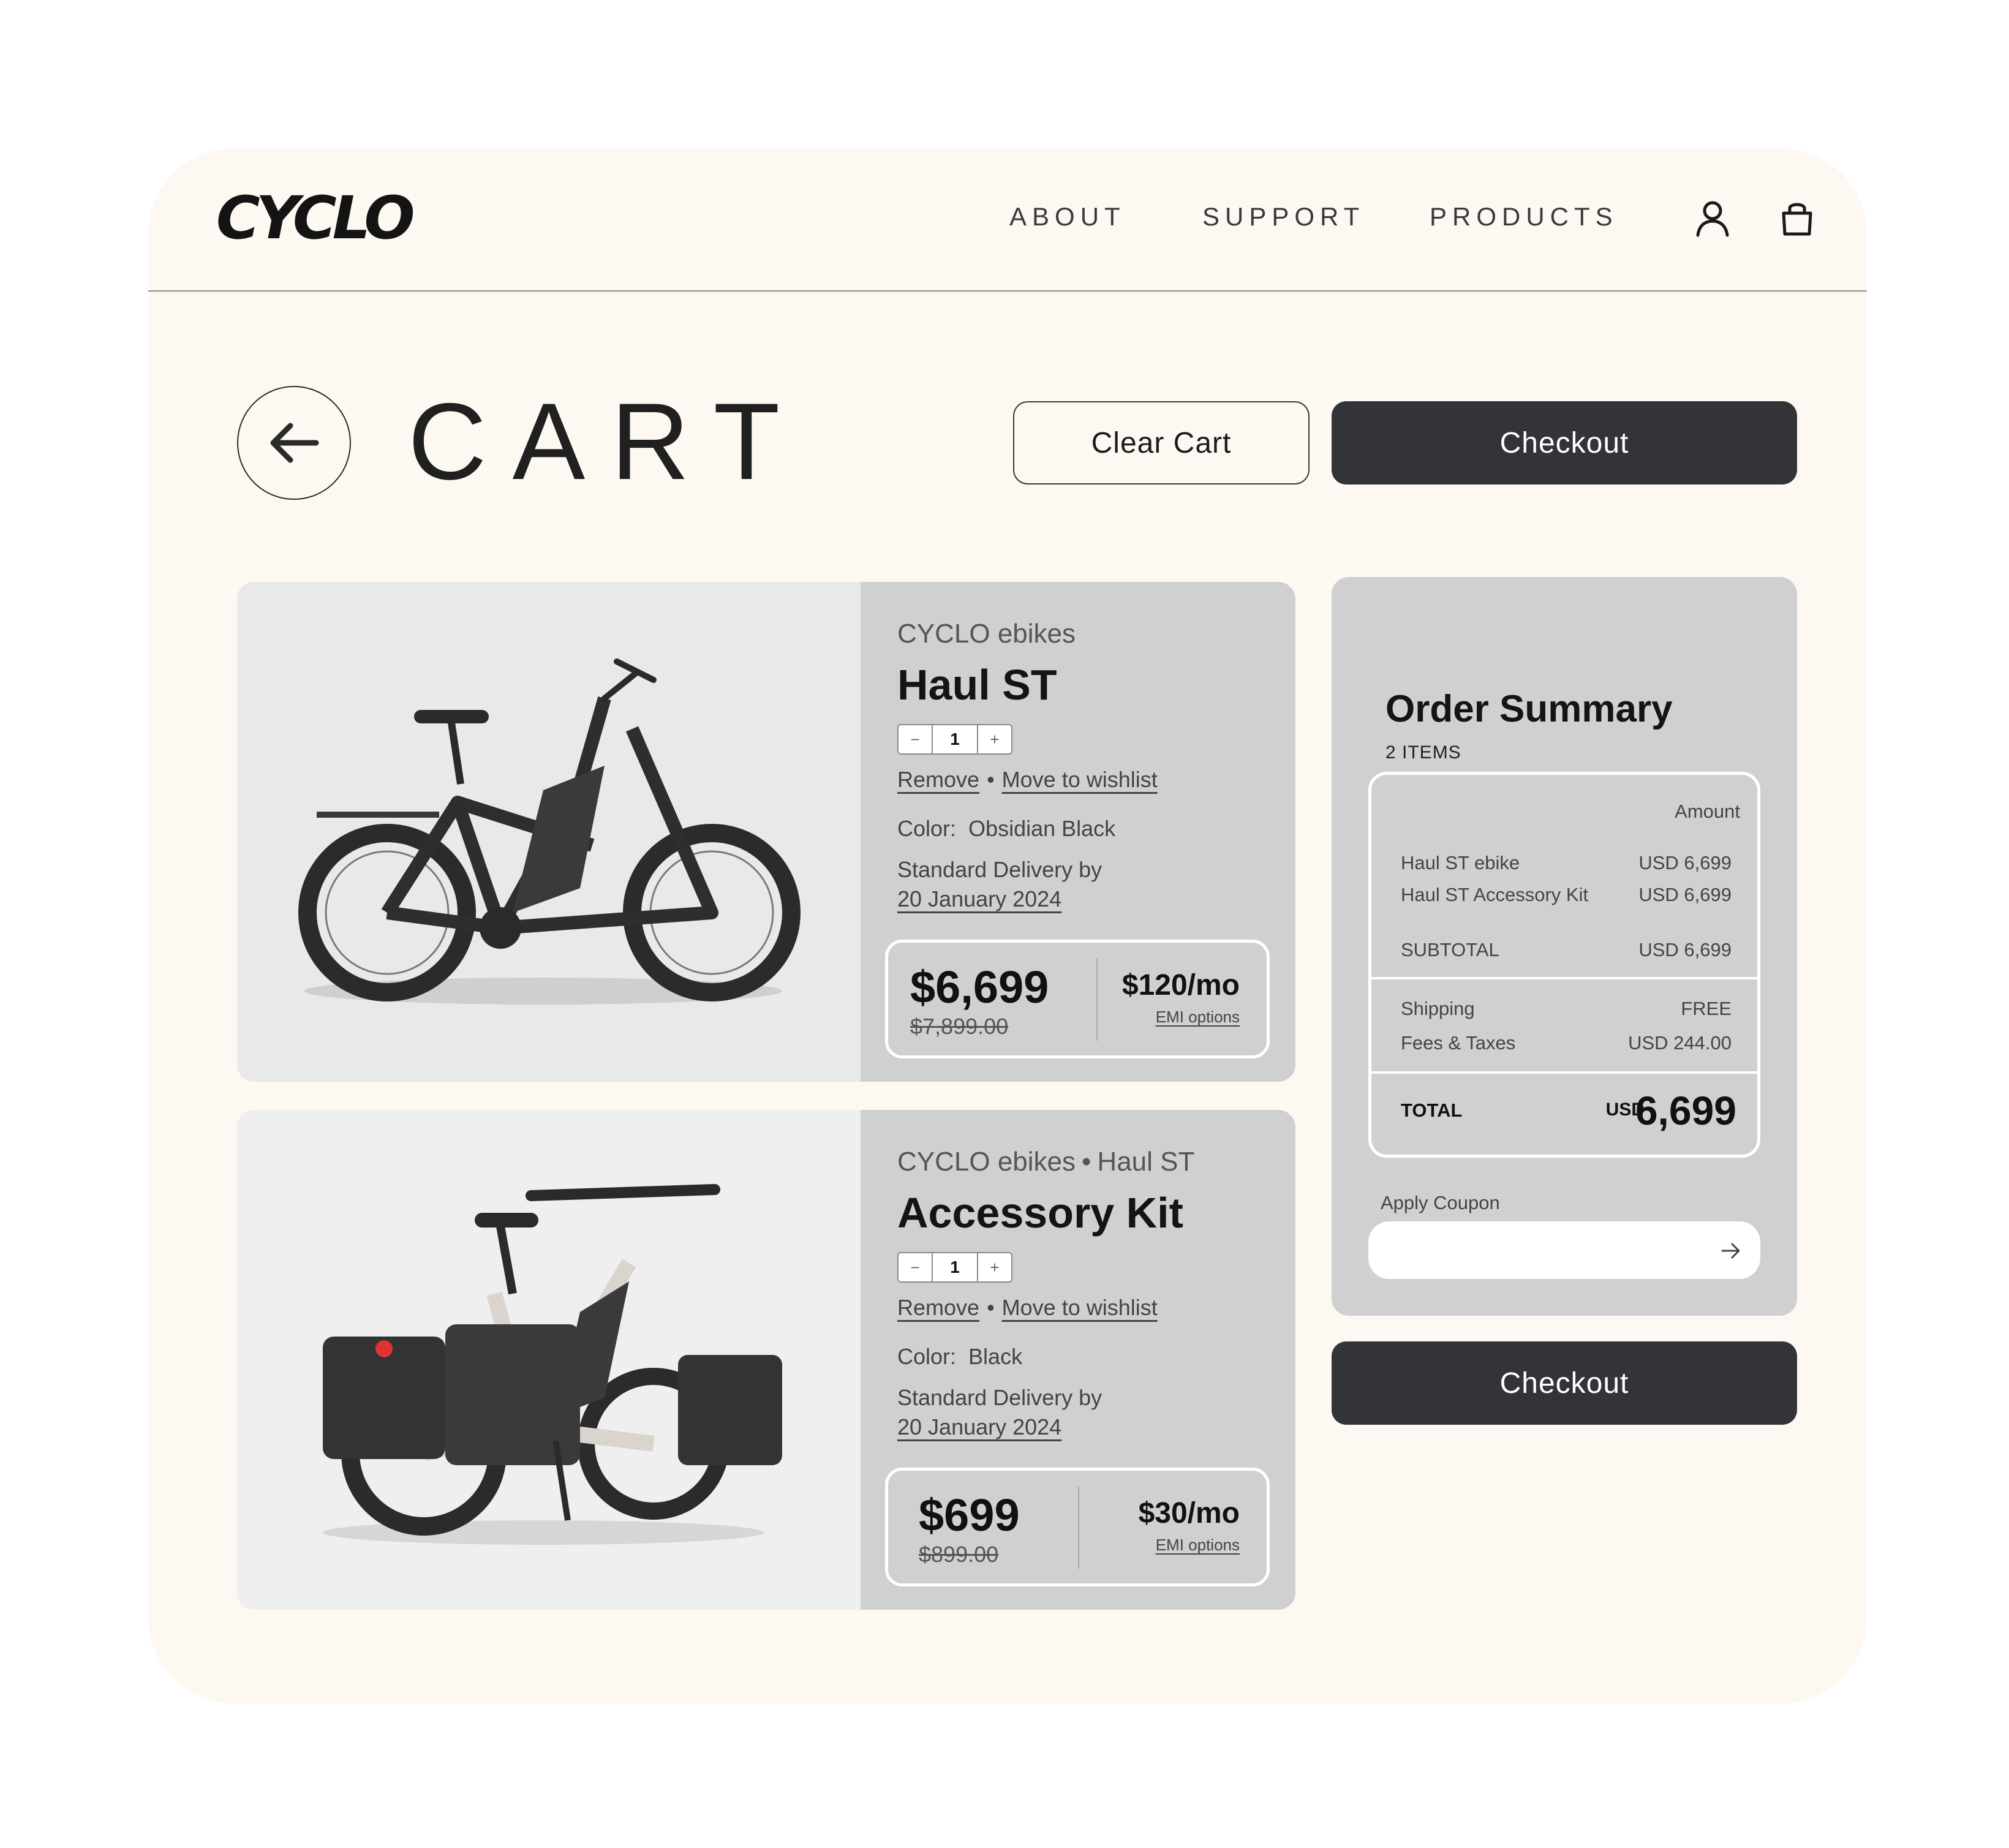  I want to click on brand-logo: CYCLO, so click(315, 218).